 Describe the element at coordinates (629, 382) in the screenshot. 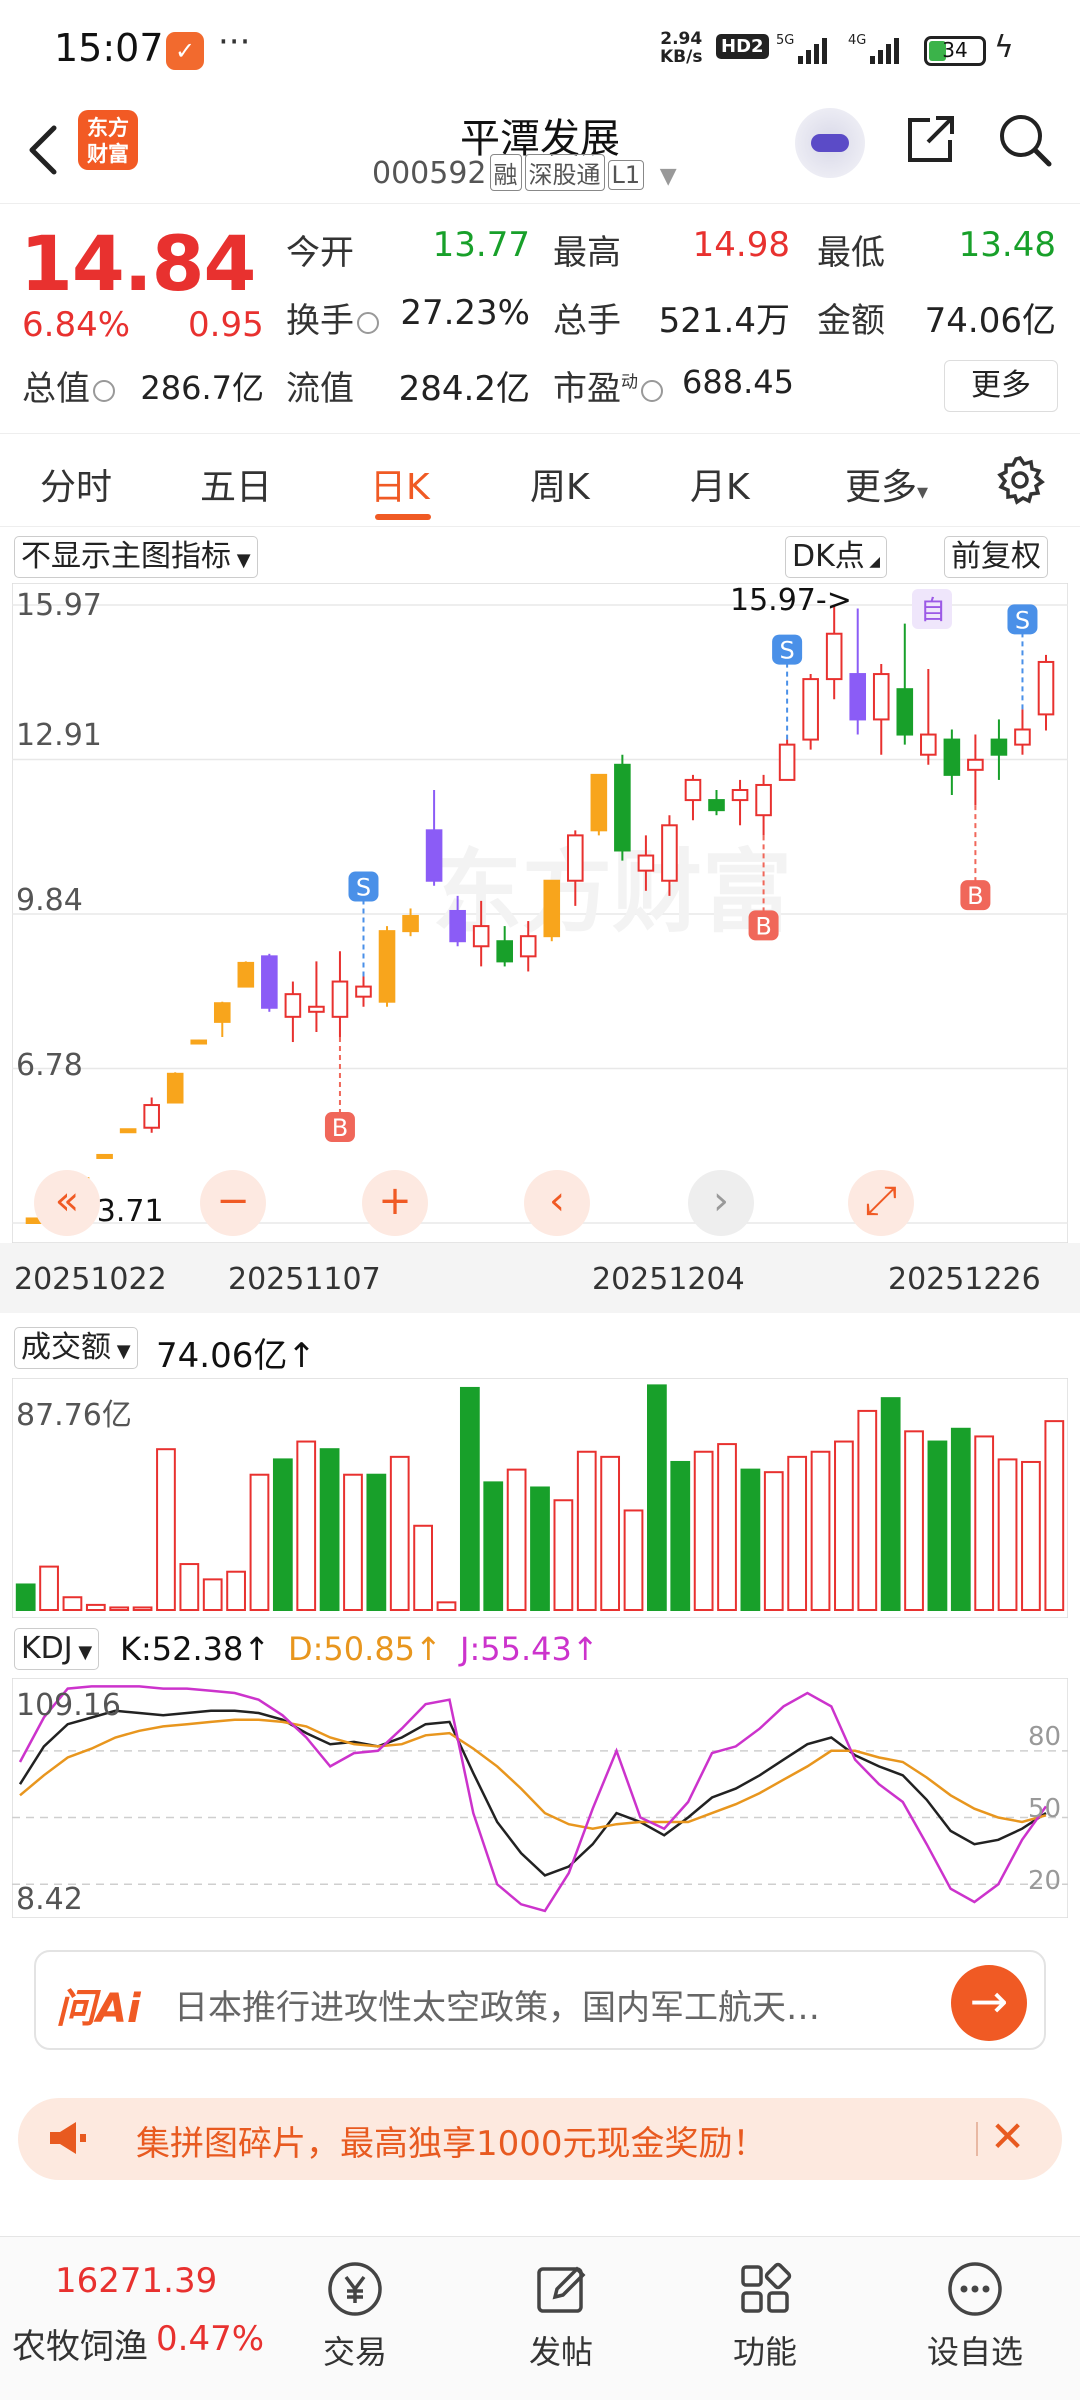

I see `pe-dynamic-mark: 动` at that location.